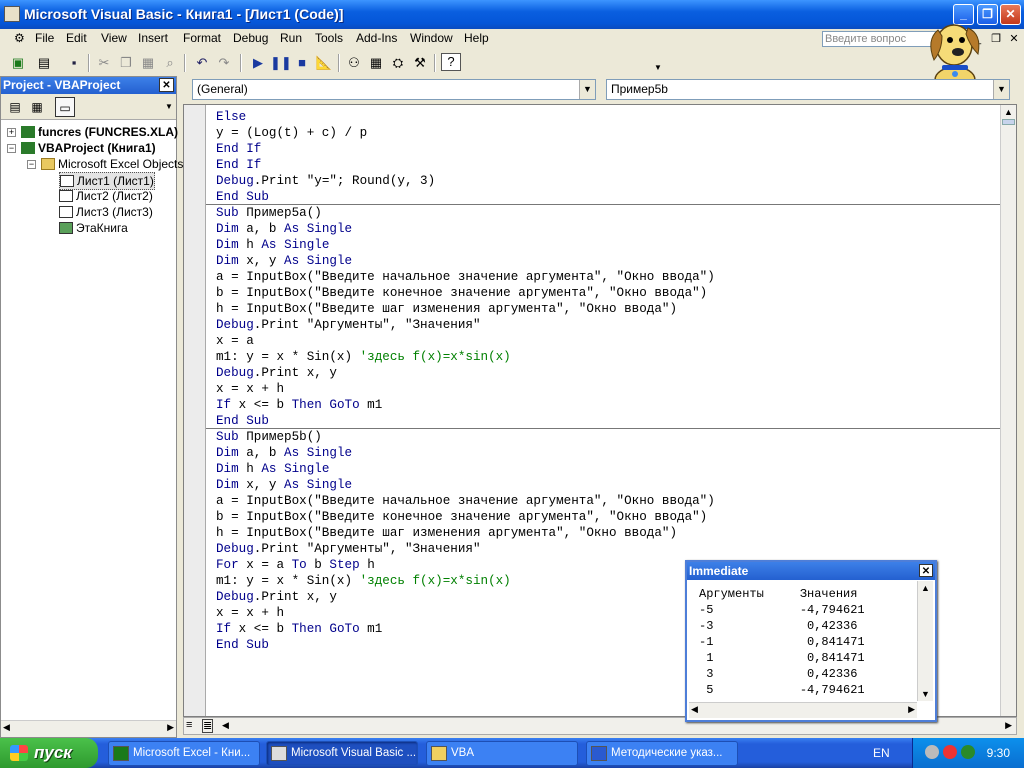 The height and width of the screenshot is (768, 1024). What do you see at coordinates (281, 63) in the screenshot?
I see `break-icon: ❚❚` at bounding box center [281, 63].